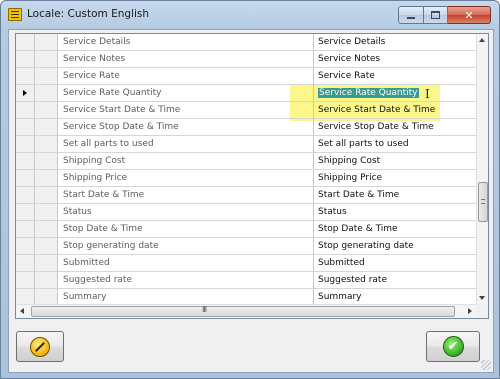 This screenshot has width=500, height=379. I want to click on table-row: Stop generating date Stop generating date, so click(246, 246).